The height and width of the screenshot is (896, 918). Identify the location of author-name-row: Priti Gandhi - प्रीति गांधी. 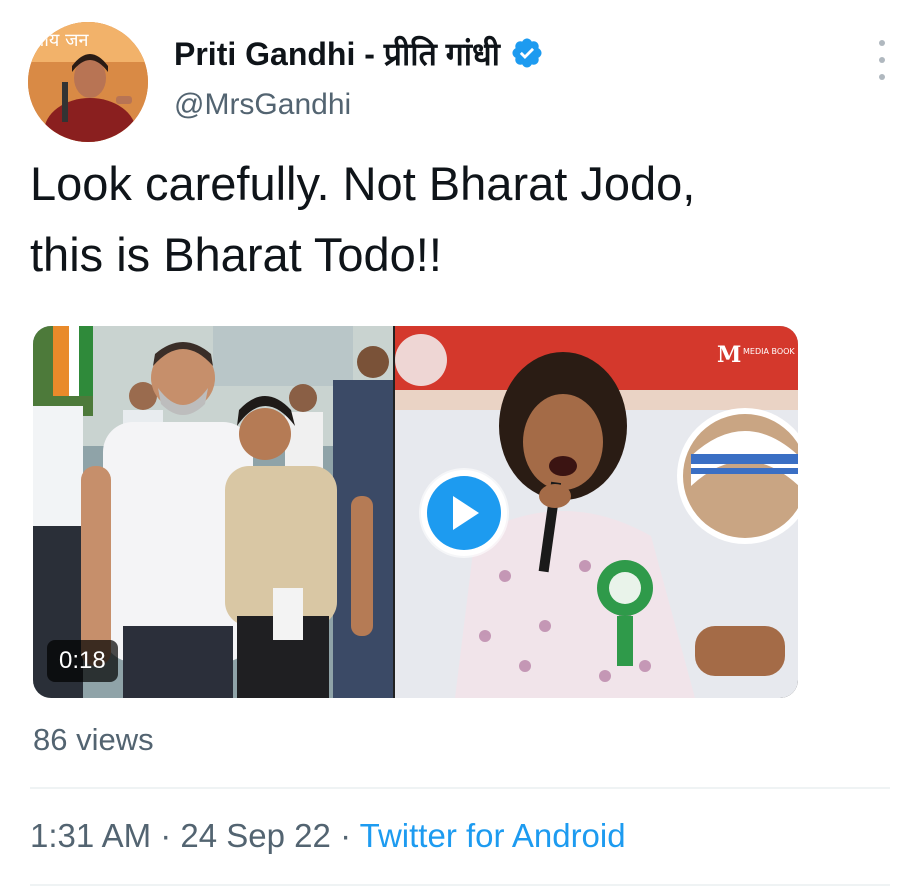
(359, 53).